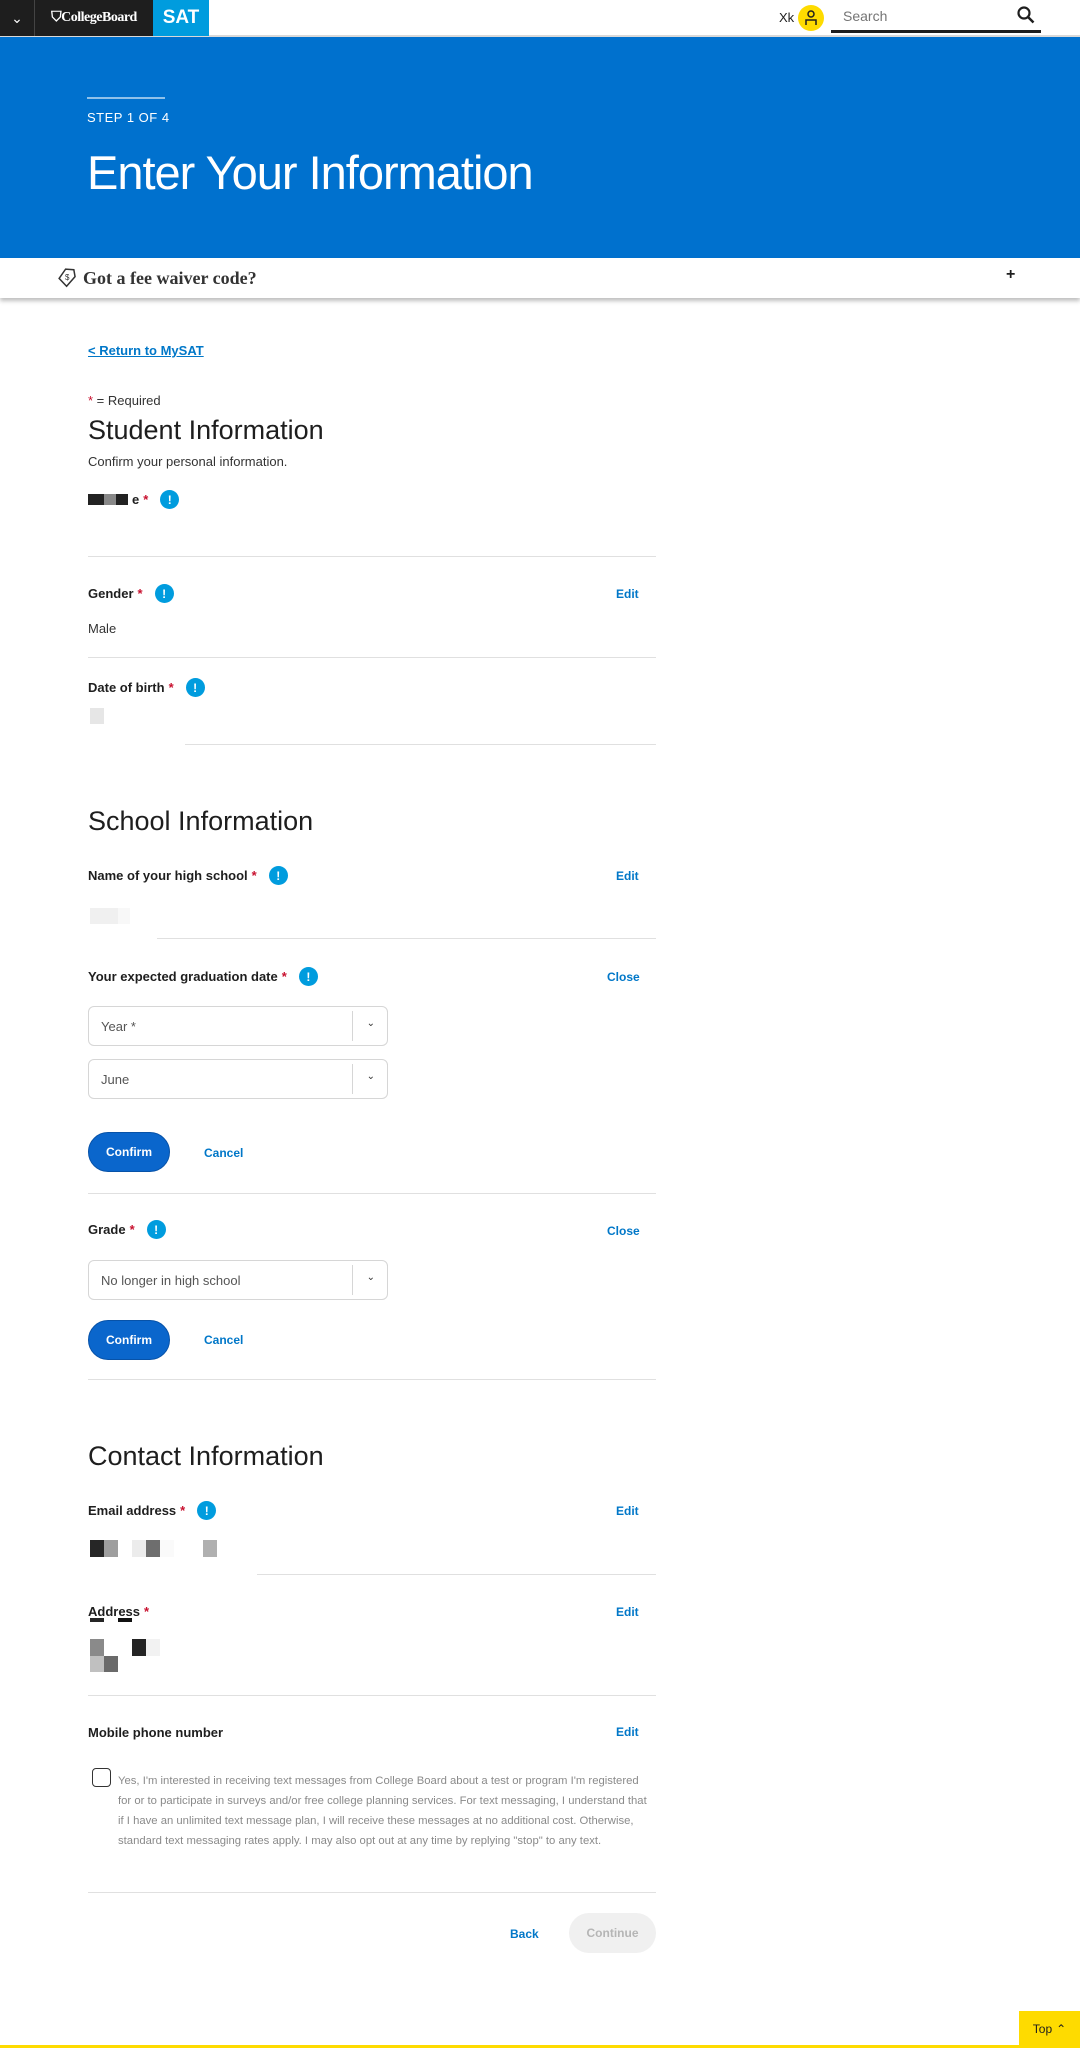  What do you see at coordinates (127, 1229) in the screenshot?
I see `grade-label: Grade *!` at bounding box center [127, 1229].